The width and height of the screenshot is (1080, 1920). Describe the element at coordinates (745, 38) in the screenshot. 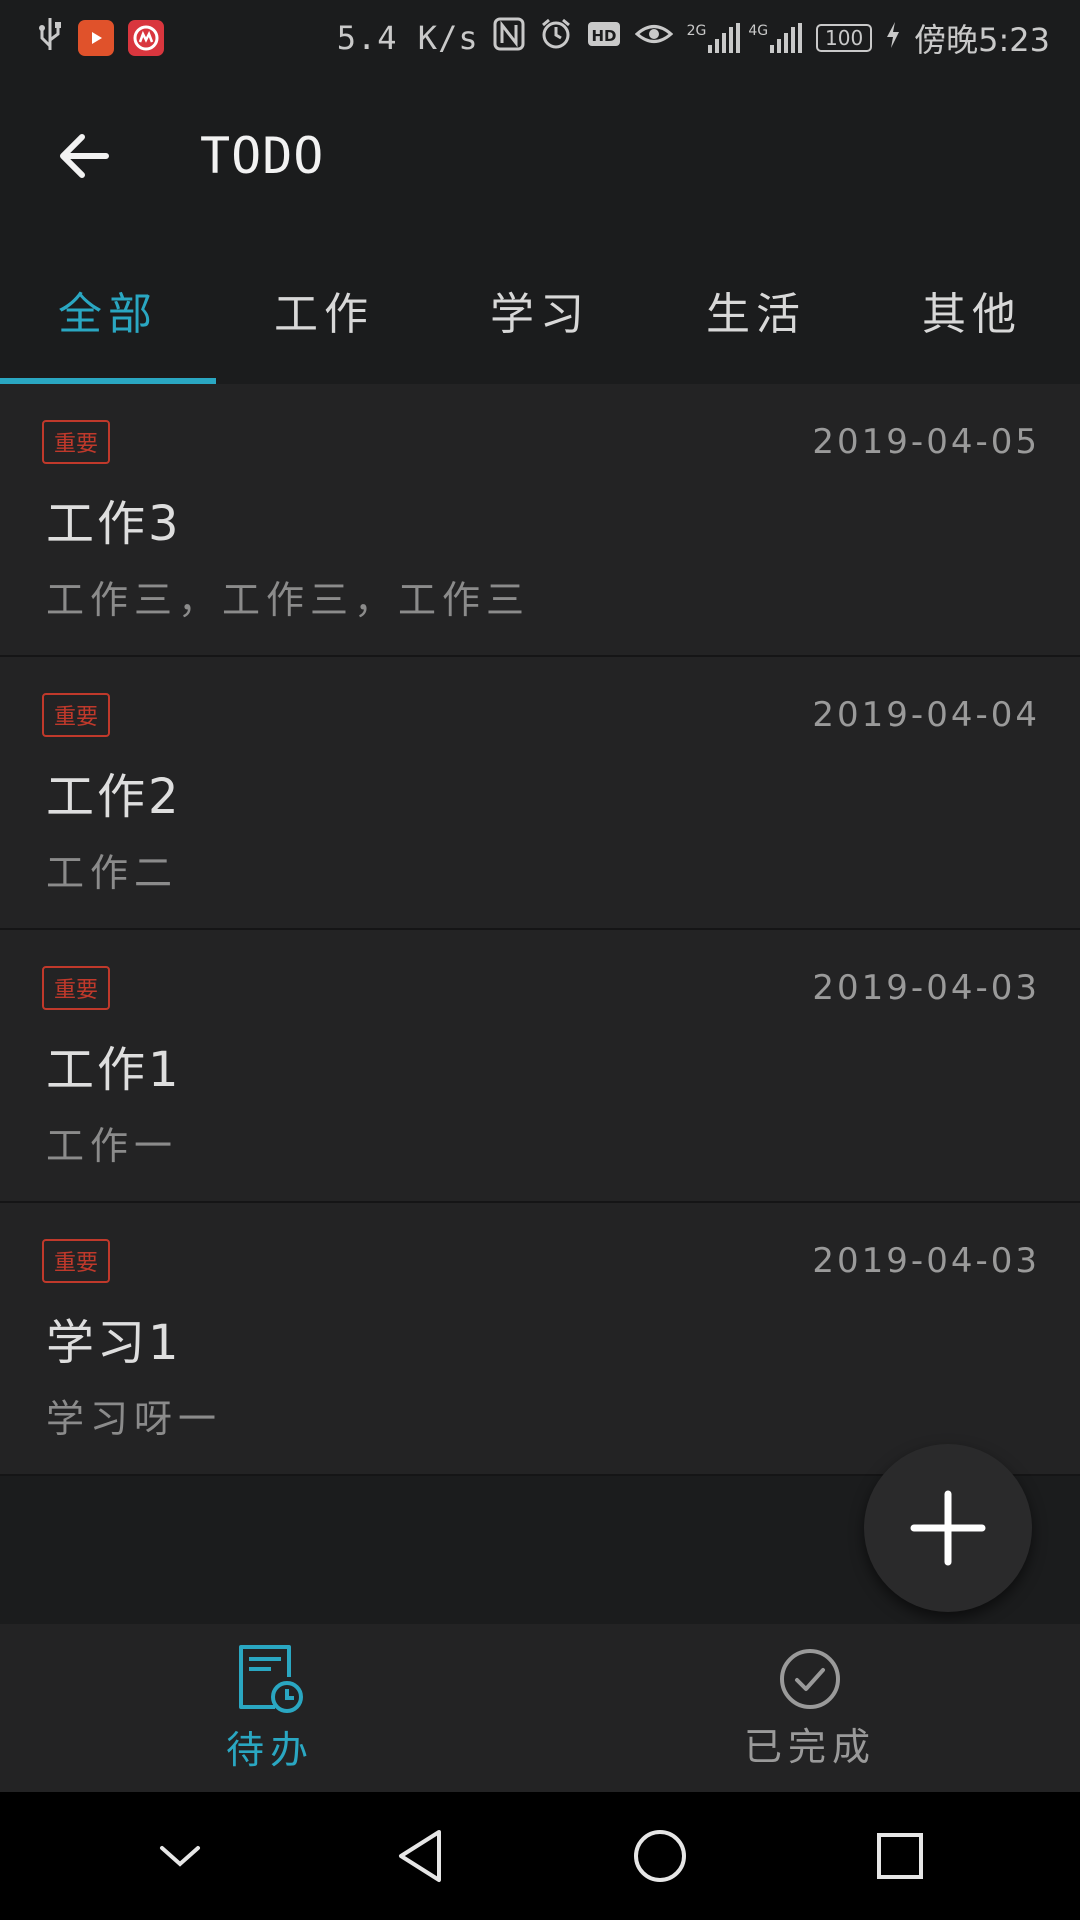

I see `signal-icon: 2G 4G` at that location.